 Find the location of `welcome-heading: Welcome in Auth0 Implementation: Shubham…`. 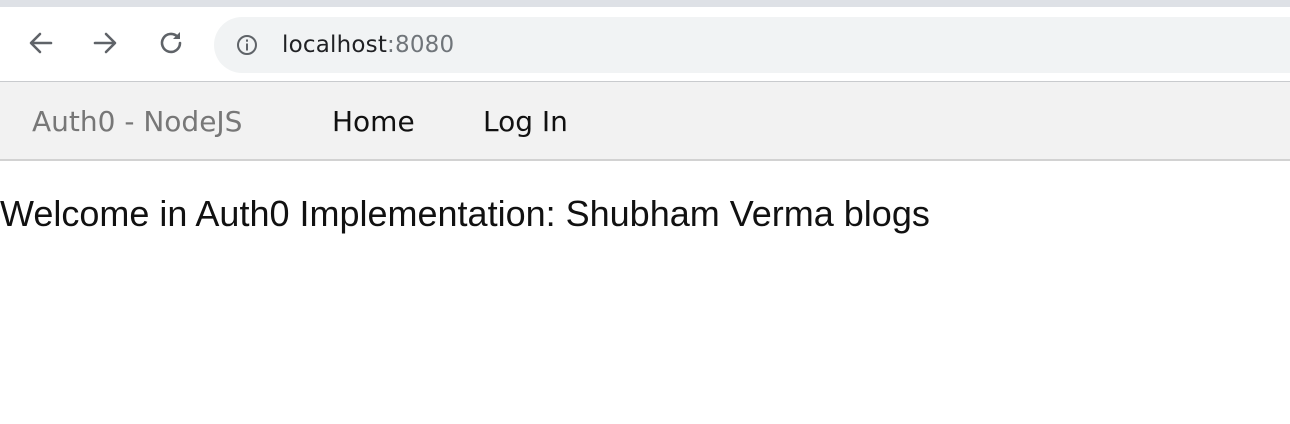

welcome-heading: Welcome in Auth0 Implementation: Shubham… is located at coordinates (465, 213).